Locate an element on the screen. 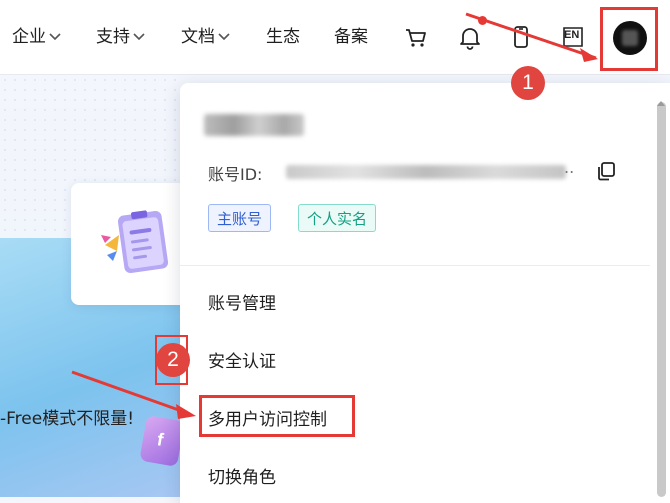 This screenshot has width=670, height=503. nav-support-label: 支持 is located at coordinates (113, 37).